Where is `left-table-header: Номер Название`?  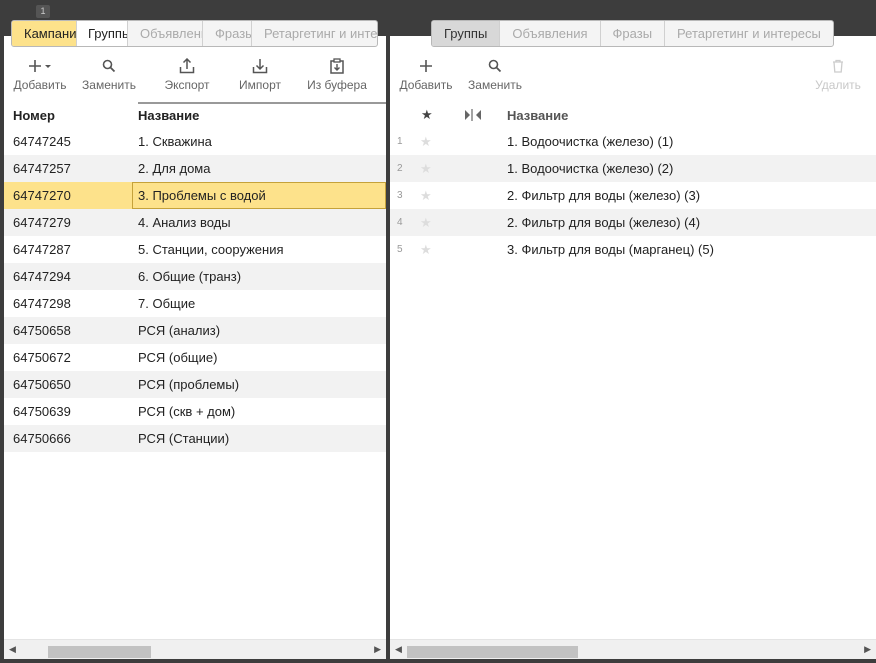
left-table-header: Номер Название is located at coordinates (195, 115).